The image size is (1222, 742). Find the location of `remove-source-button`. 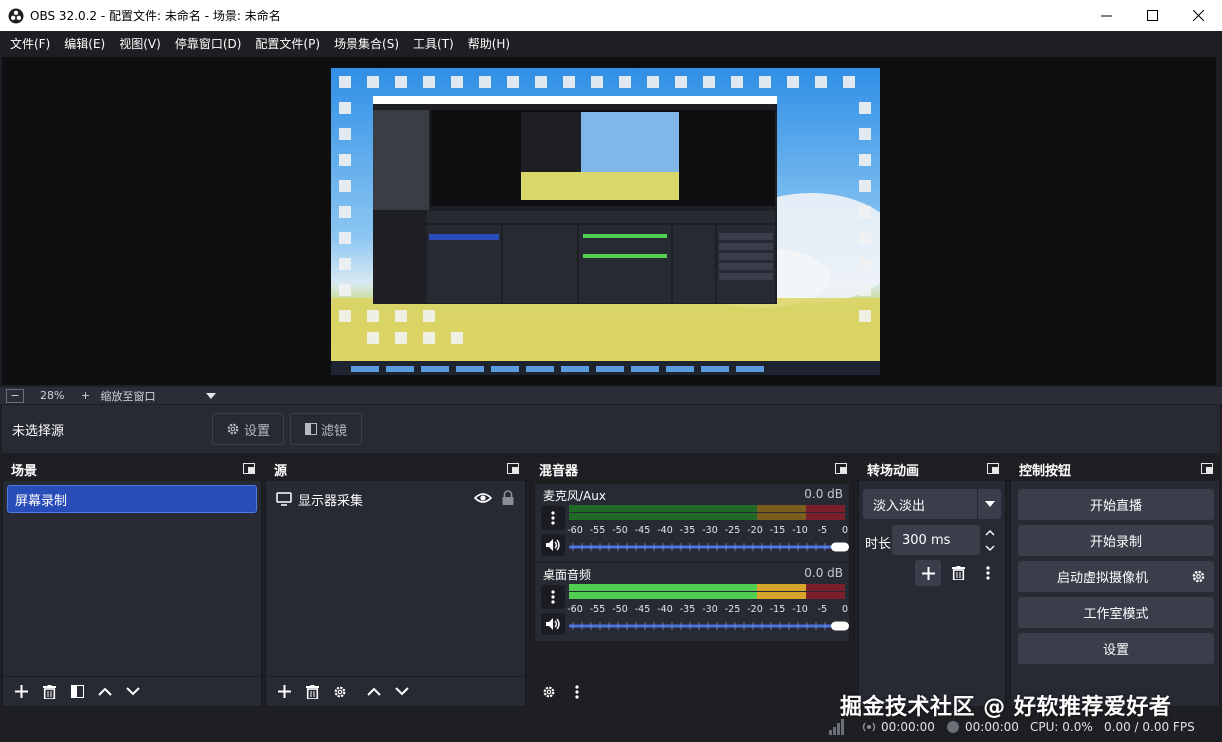

remove-source-button is located at coordinates (312, 692).